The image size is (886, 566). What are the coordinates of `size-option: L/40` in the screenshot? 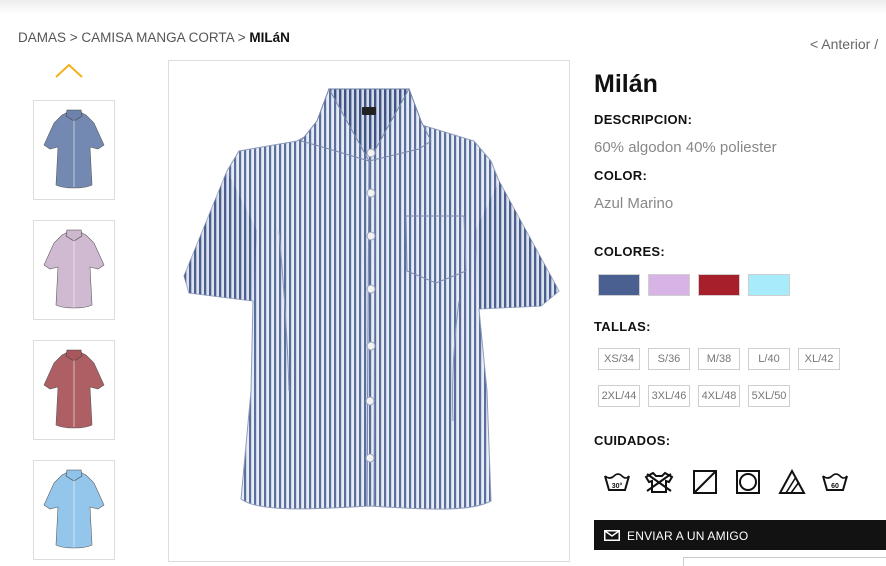 It's located at (769, 359).